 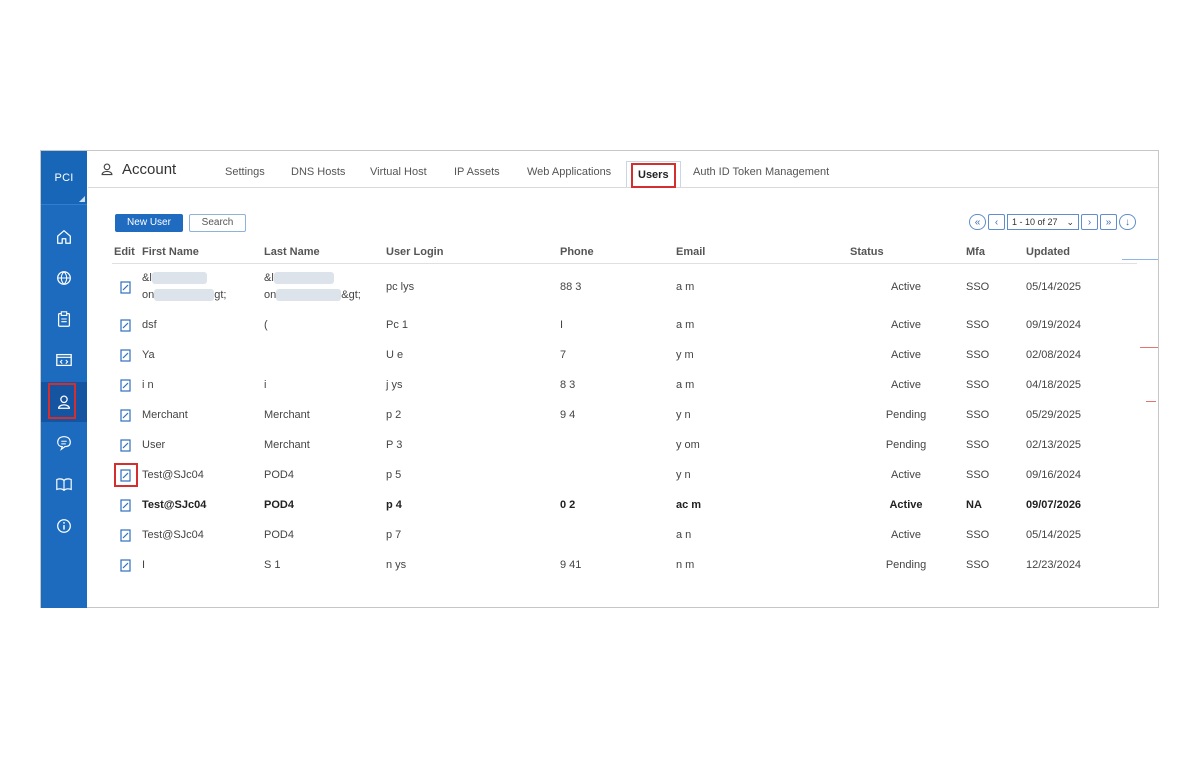 I want to click on last-name-cell: (, so click(x=266, y=325).